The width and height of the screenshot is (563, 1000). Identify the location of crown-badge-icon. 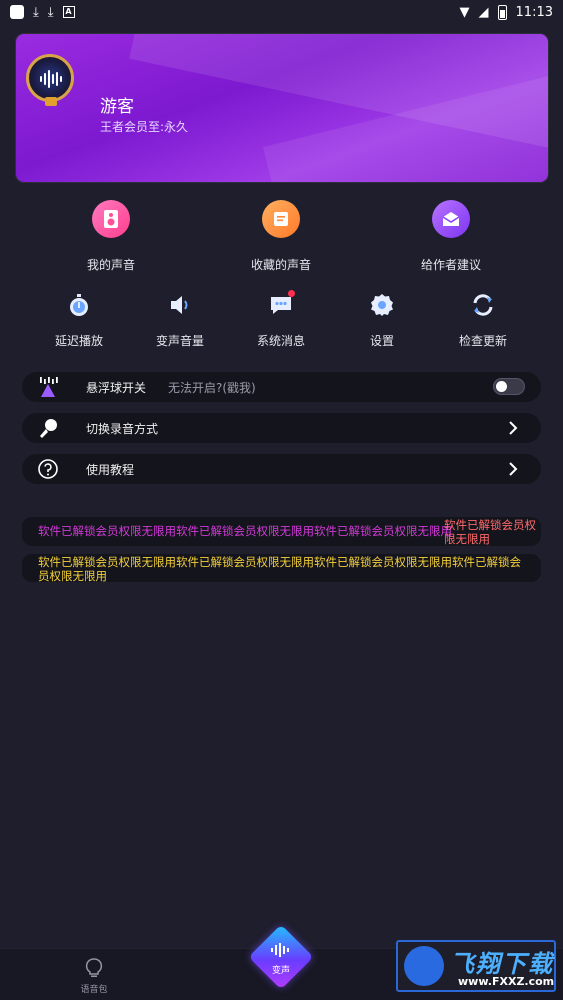
(51, 101).